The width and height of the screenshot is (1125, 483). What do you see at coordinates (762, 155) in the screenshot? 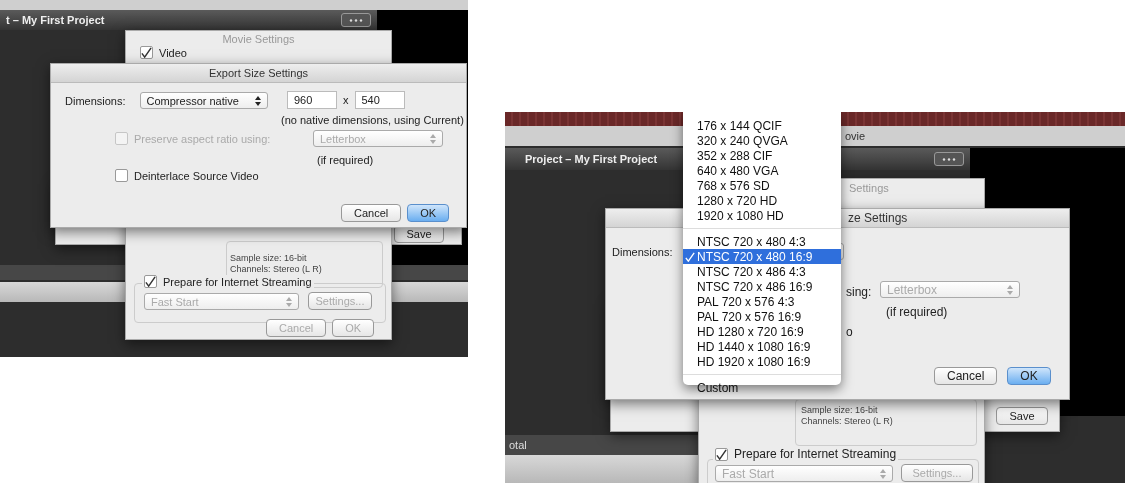
I see `menu-item: 352 x 288 CIF` at bounding box center [762, 155].